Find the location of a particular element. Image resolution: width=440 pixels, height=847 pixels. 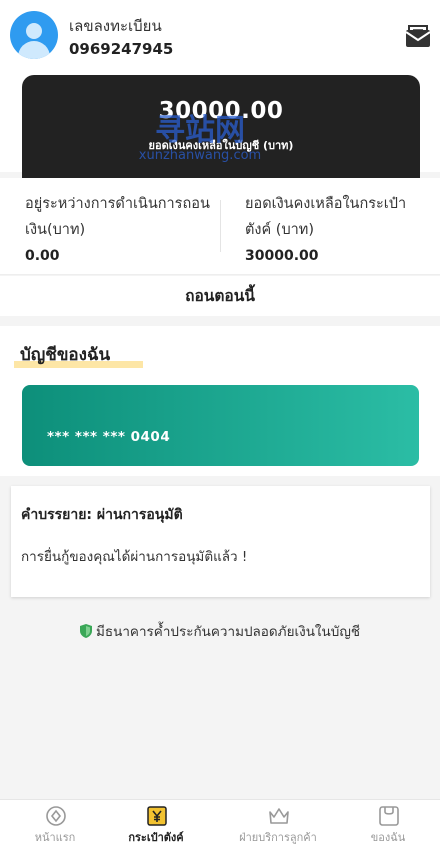

registration-label: เลขลงทะเบียน is located at coordinates (115, 26).